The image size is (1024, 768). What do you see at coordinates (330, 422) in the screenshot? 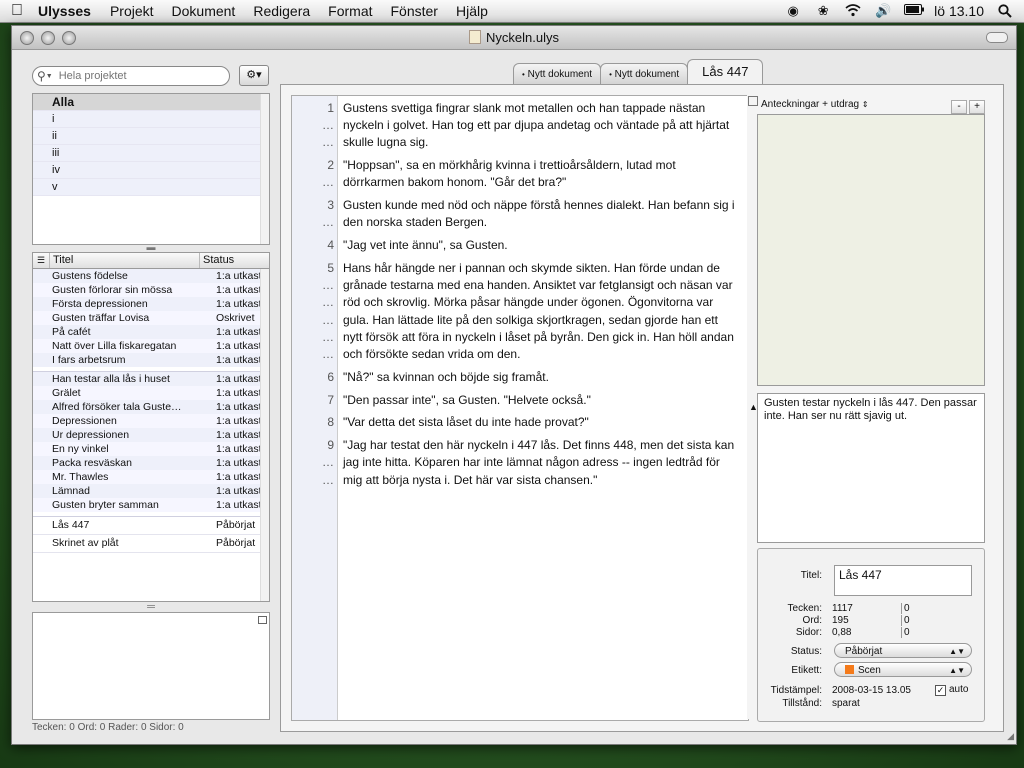
I see `paragraph-number: 8` at bounding box center [330, 422].